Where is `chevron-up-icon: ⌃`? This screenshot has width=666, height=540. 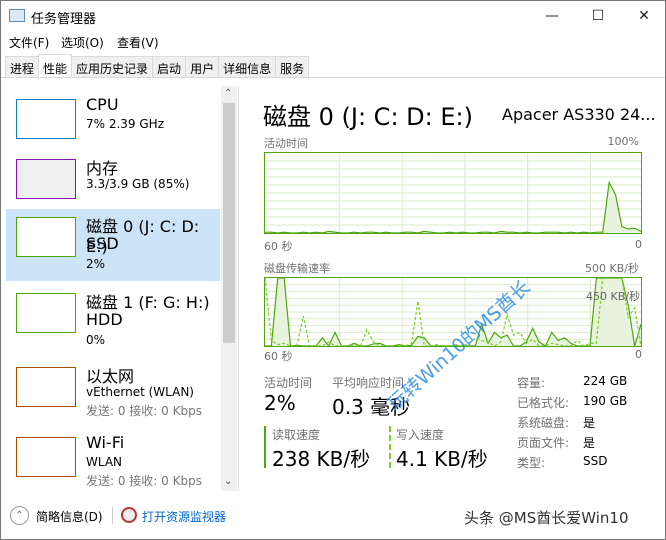
chevron-up-icon: ⌃ is located at coordinates (19, 515).